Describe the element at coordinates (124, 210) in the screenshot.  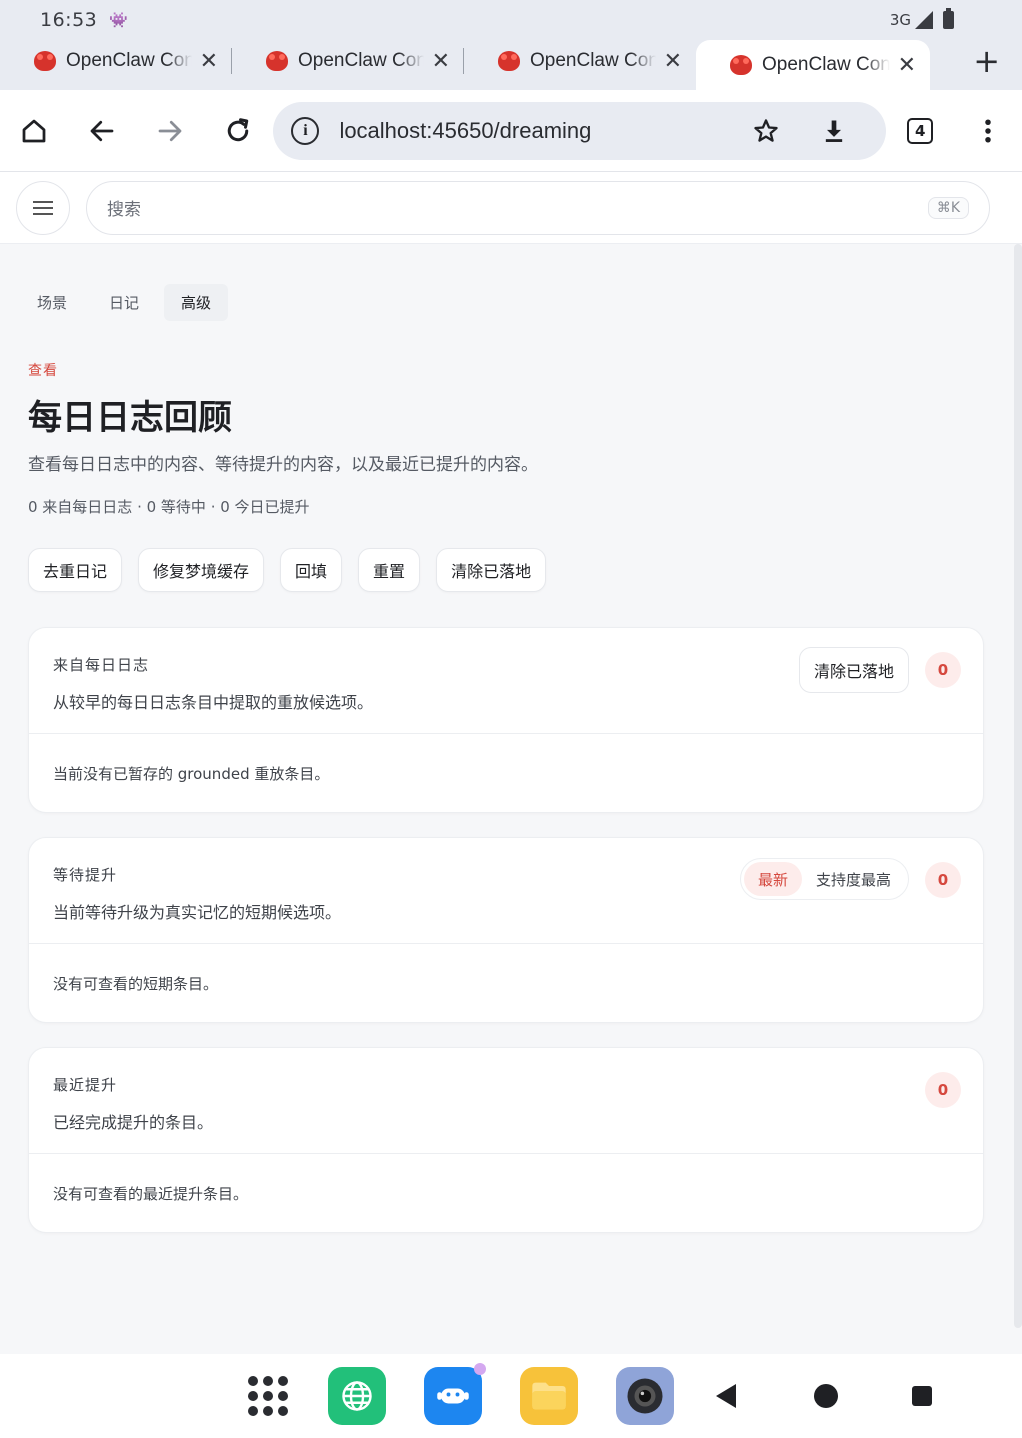
I see `search-placeholder: 搜索` at that location.